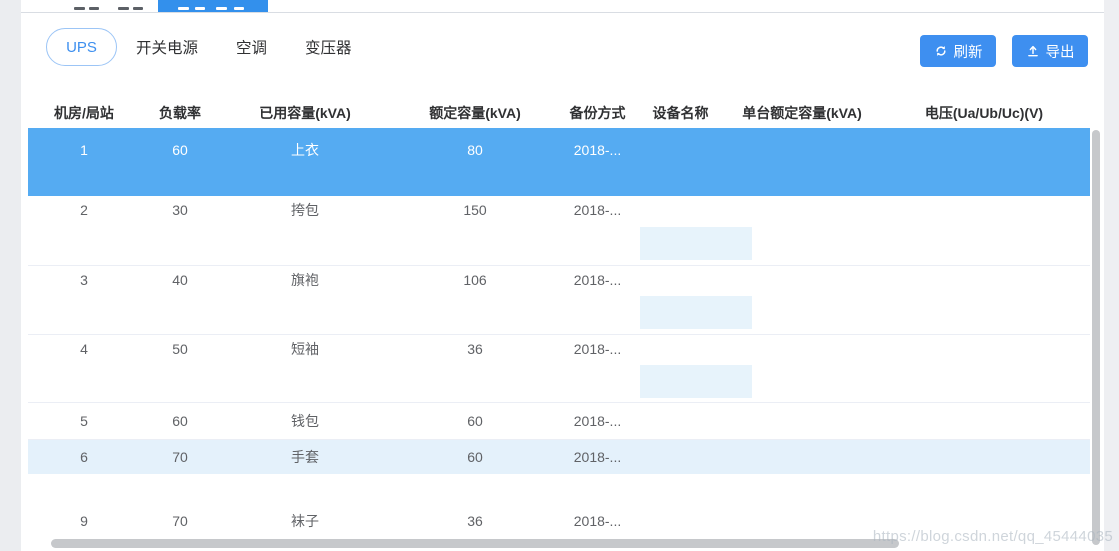 The image size is (1119, 551). What do you see at coordinates (940, 51) in the screenshot?
I see `refresh-icon` at bounding box center [940, 51].